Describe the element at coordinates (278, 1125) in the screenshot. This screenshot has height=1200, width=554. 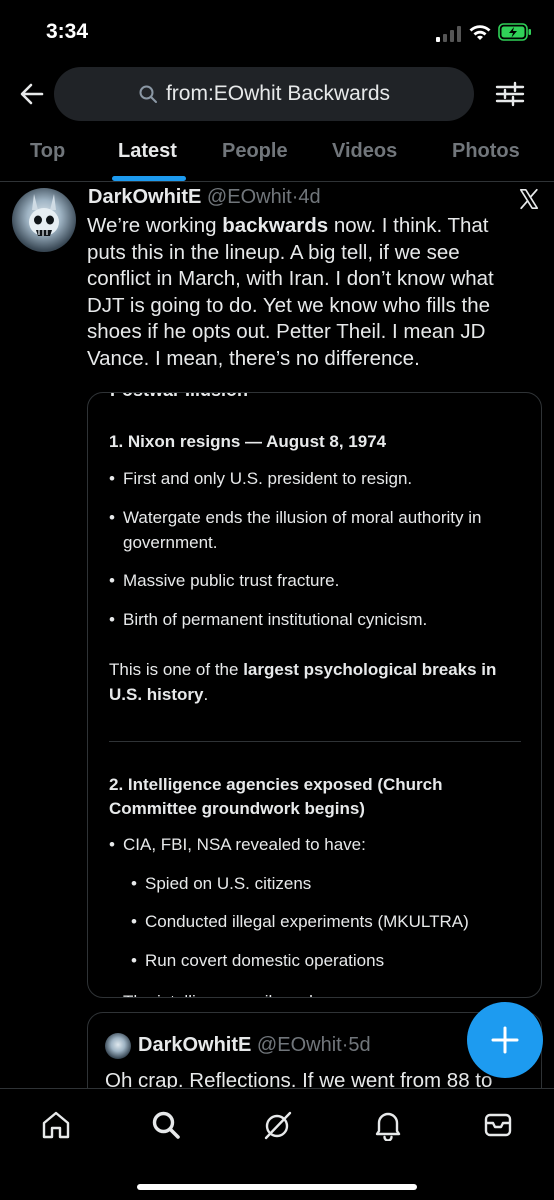
I see `grok-icon` at that location.